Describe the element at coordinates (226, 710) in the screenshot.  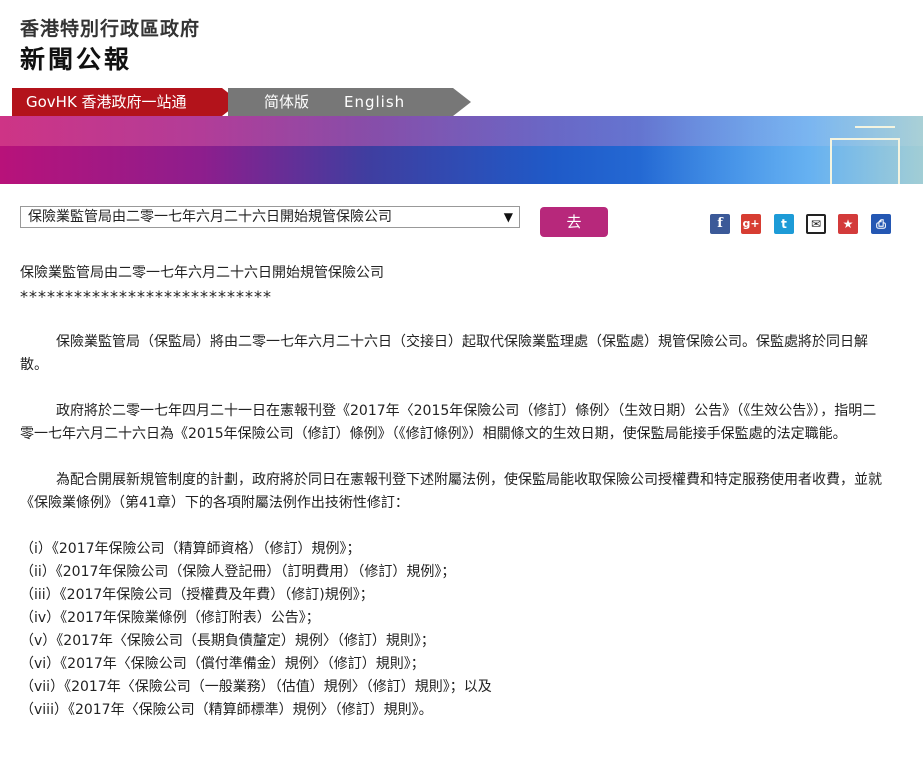
I see `list-item: （viii）《2017年〈保險公司（精算師標準）規例〉（修訂）規則》。` at that location.